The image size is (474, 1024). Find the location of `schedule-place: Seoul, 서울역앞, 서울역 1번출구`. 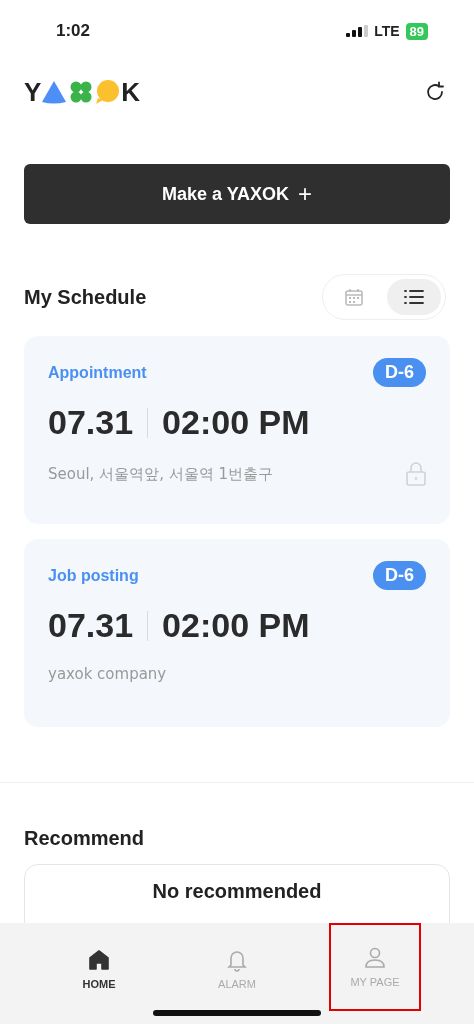

schedule-place: Seoul, 서울역앞, 서울역 1번출구 is located at coordinates (160, 474).